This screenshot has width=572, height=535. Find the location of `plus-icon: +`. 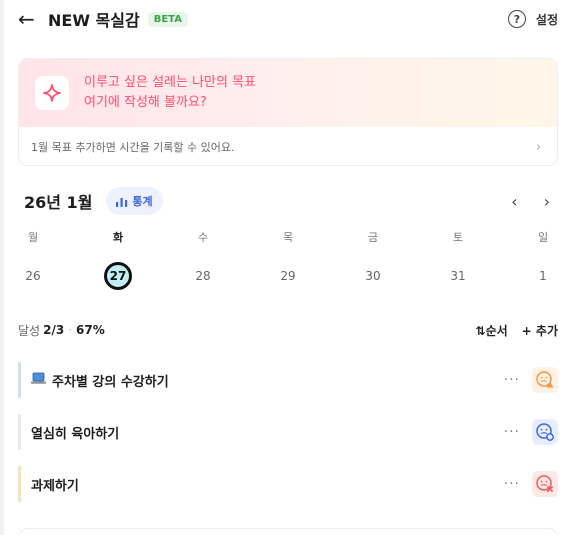

plus-icon: + is located at coordinates (528, 330).